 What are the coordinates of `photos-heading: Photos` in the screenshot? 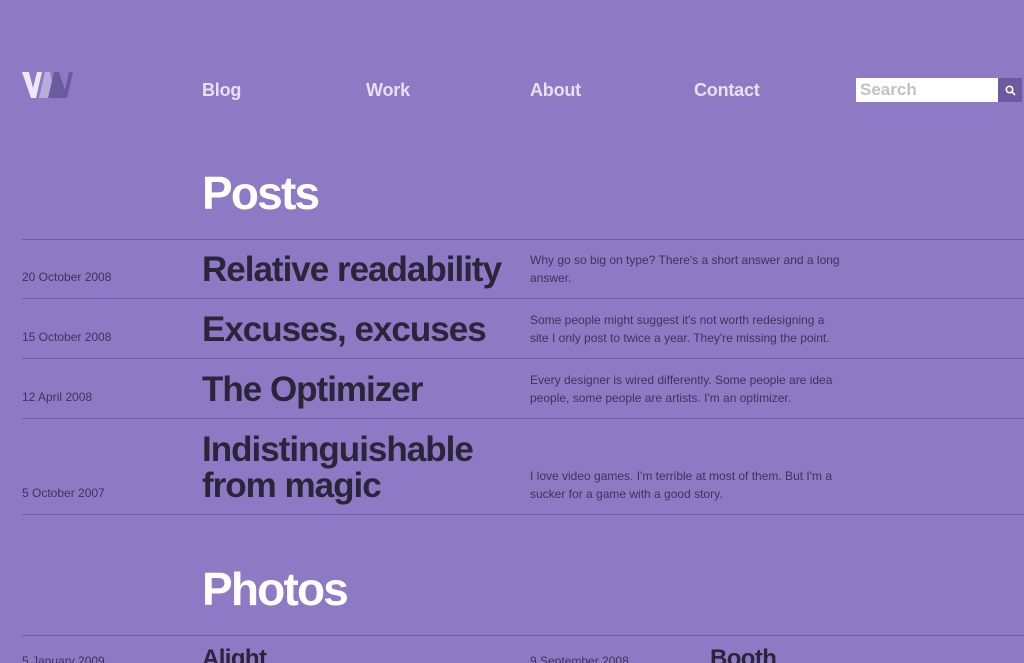 It's located at (275, 589).